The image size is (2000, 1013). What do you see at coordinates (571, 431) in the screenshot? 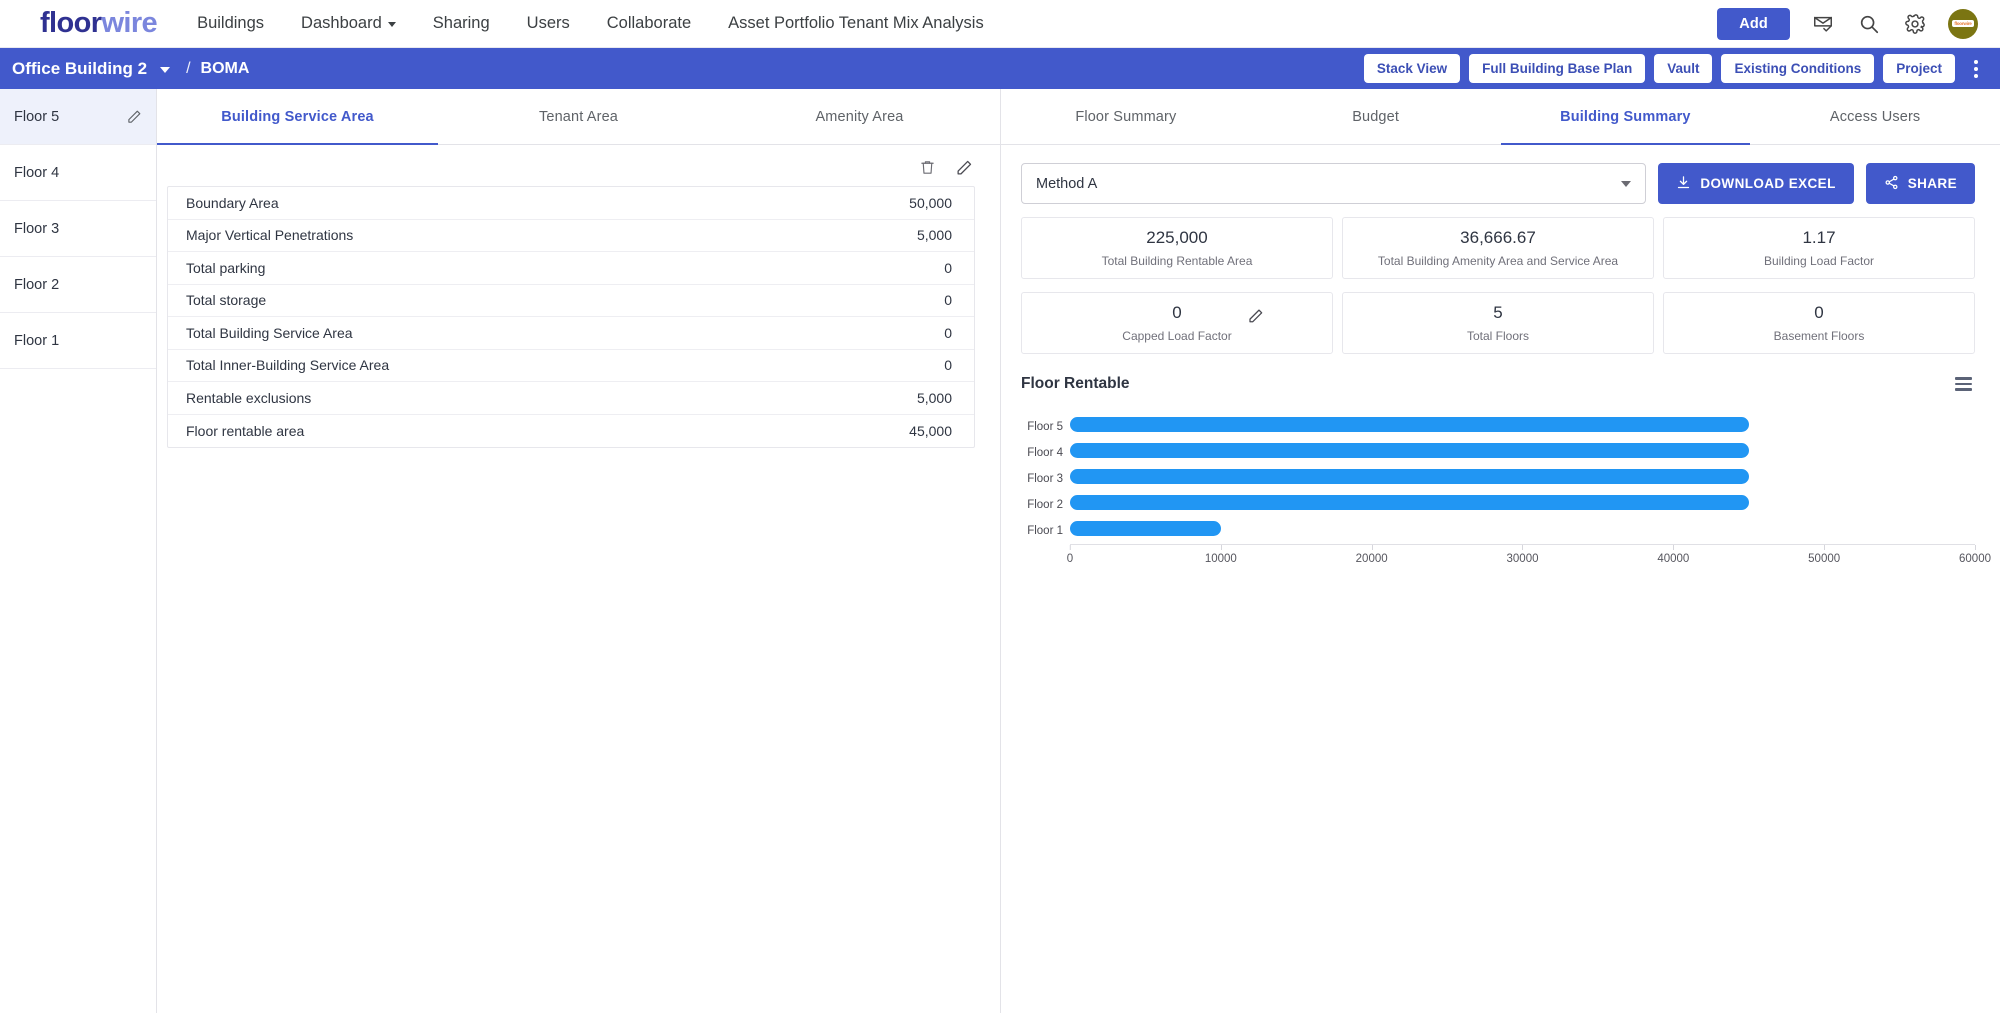
I see `table-row: Floor rentable area 45,000` at bounding box center [571, 431].